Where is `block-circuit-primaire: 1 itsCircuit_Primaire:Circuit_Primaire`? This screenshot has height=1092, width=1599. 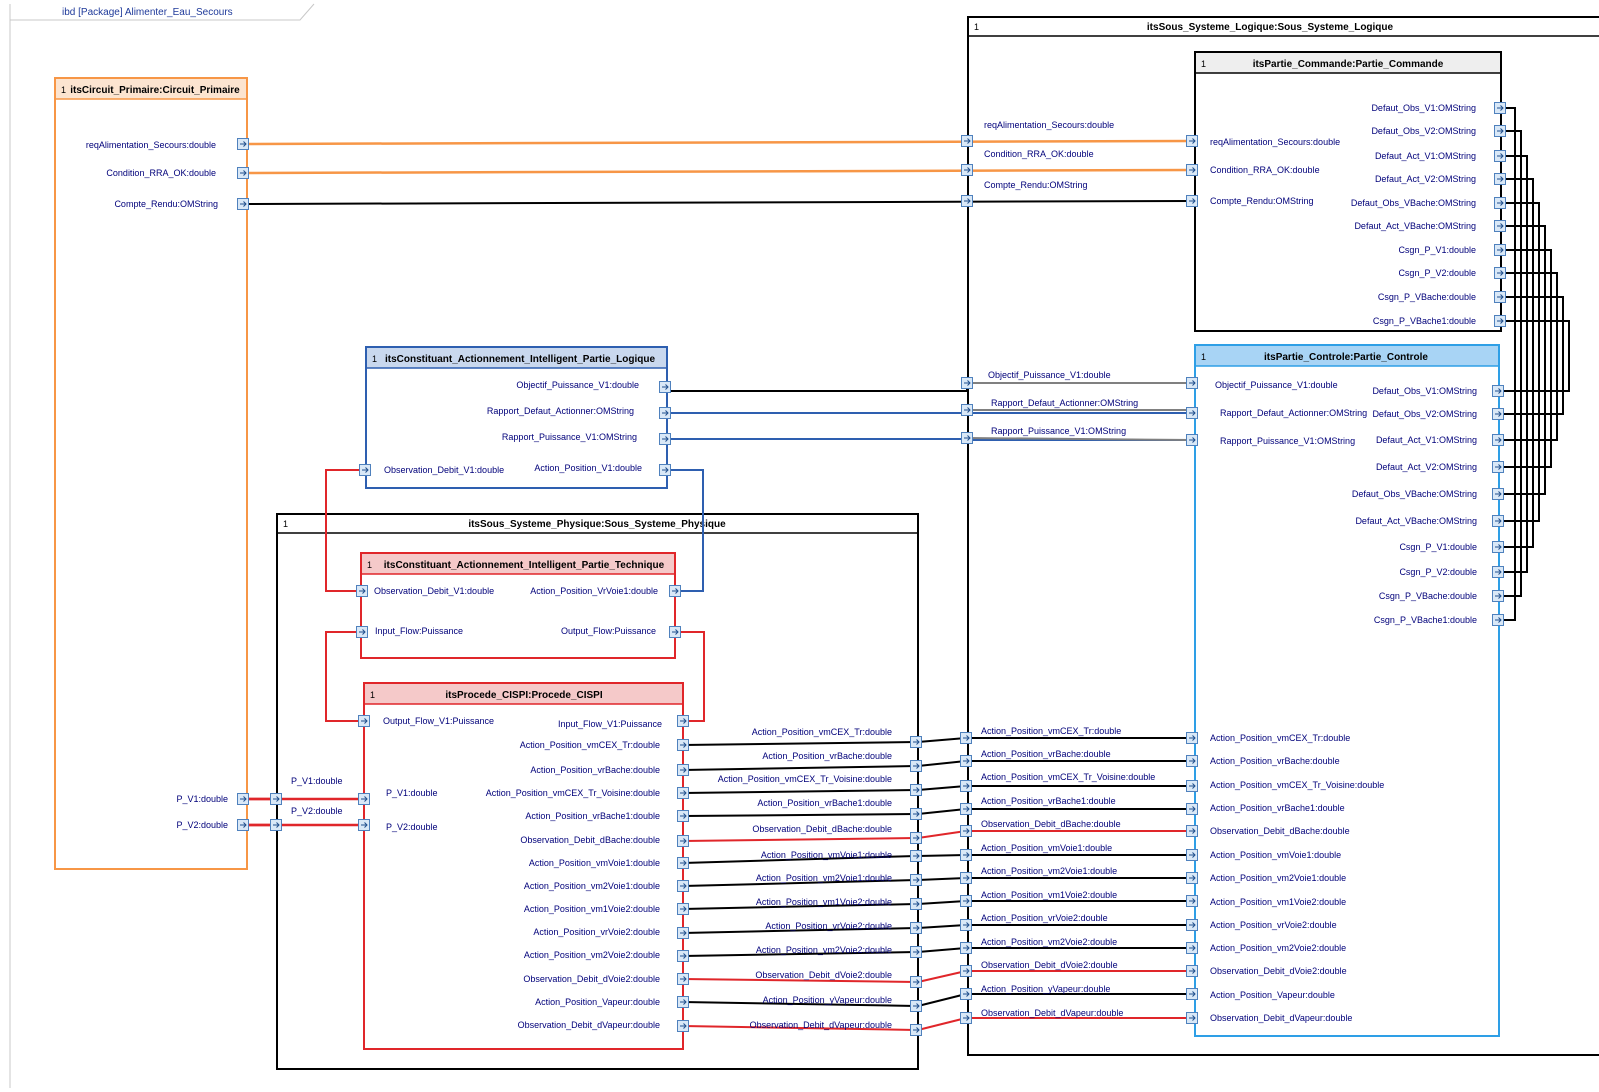
block-circuit-primaire: 1 itsCircuit_Primaire:Circuit_Primaire is located at coordinates (151, 473).